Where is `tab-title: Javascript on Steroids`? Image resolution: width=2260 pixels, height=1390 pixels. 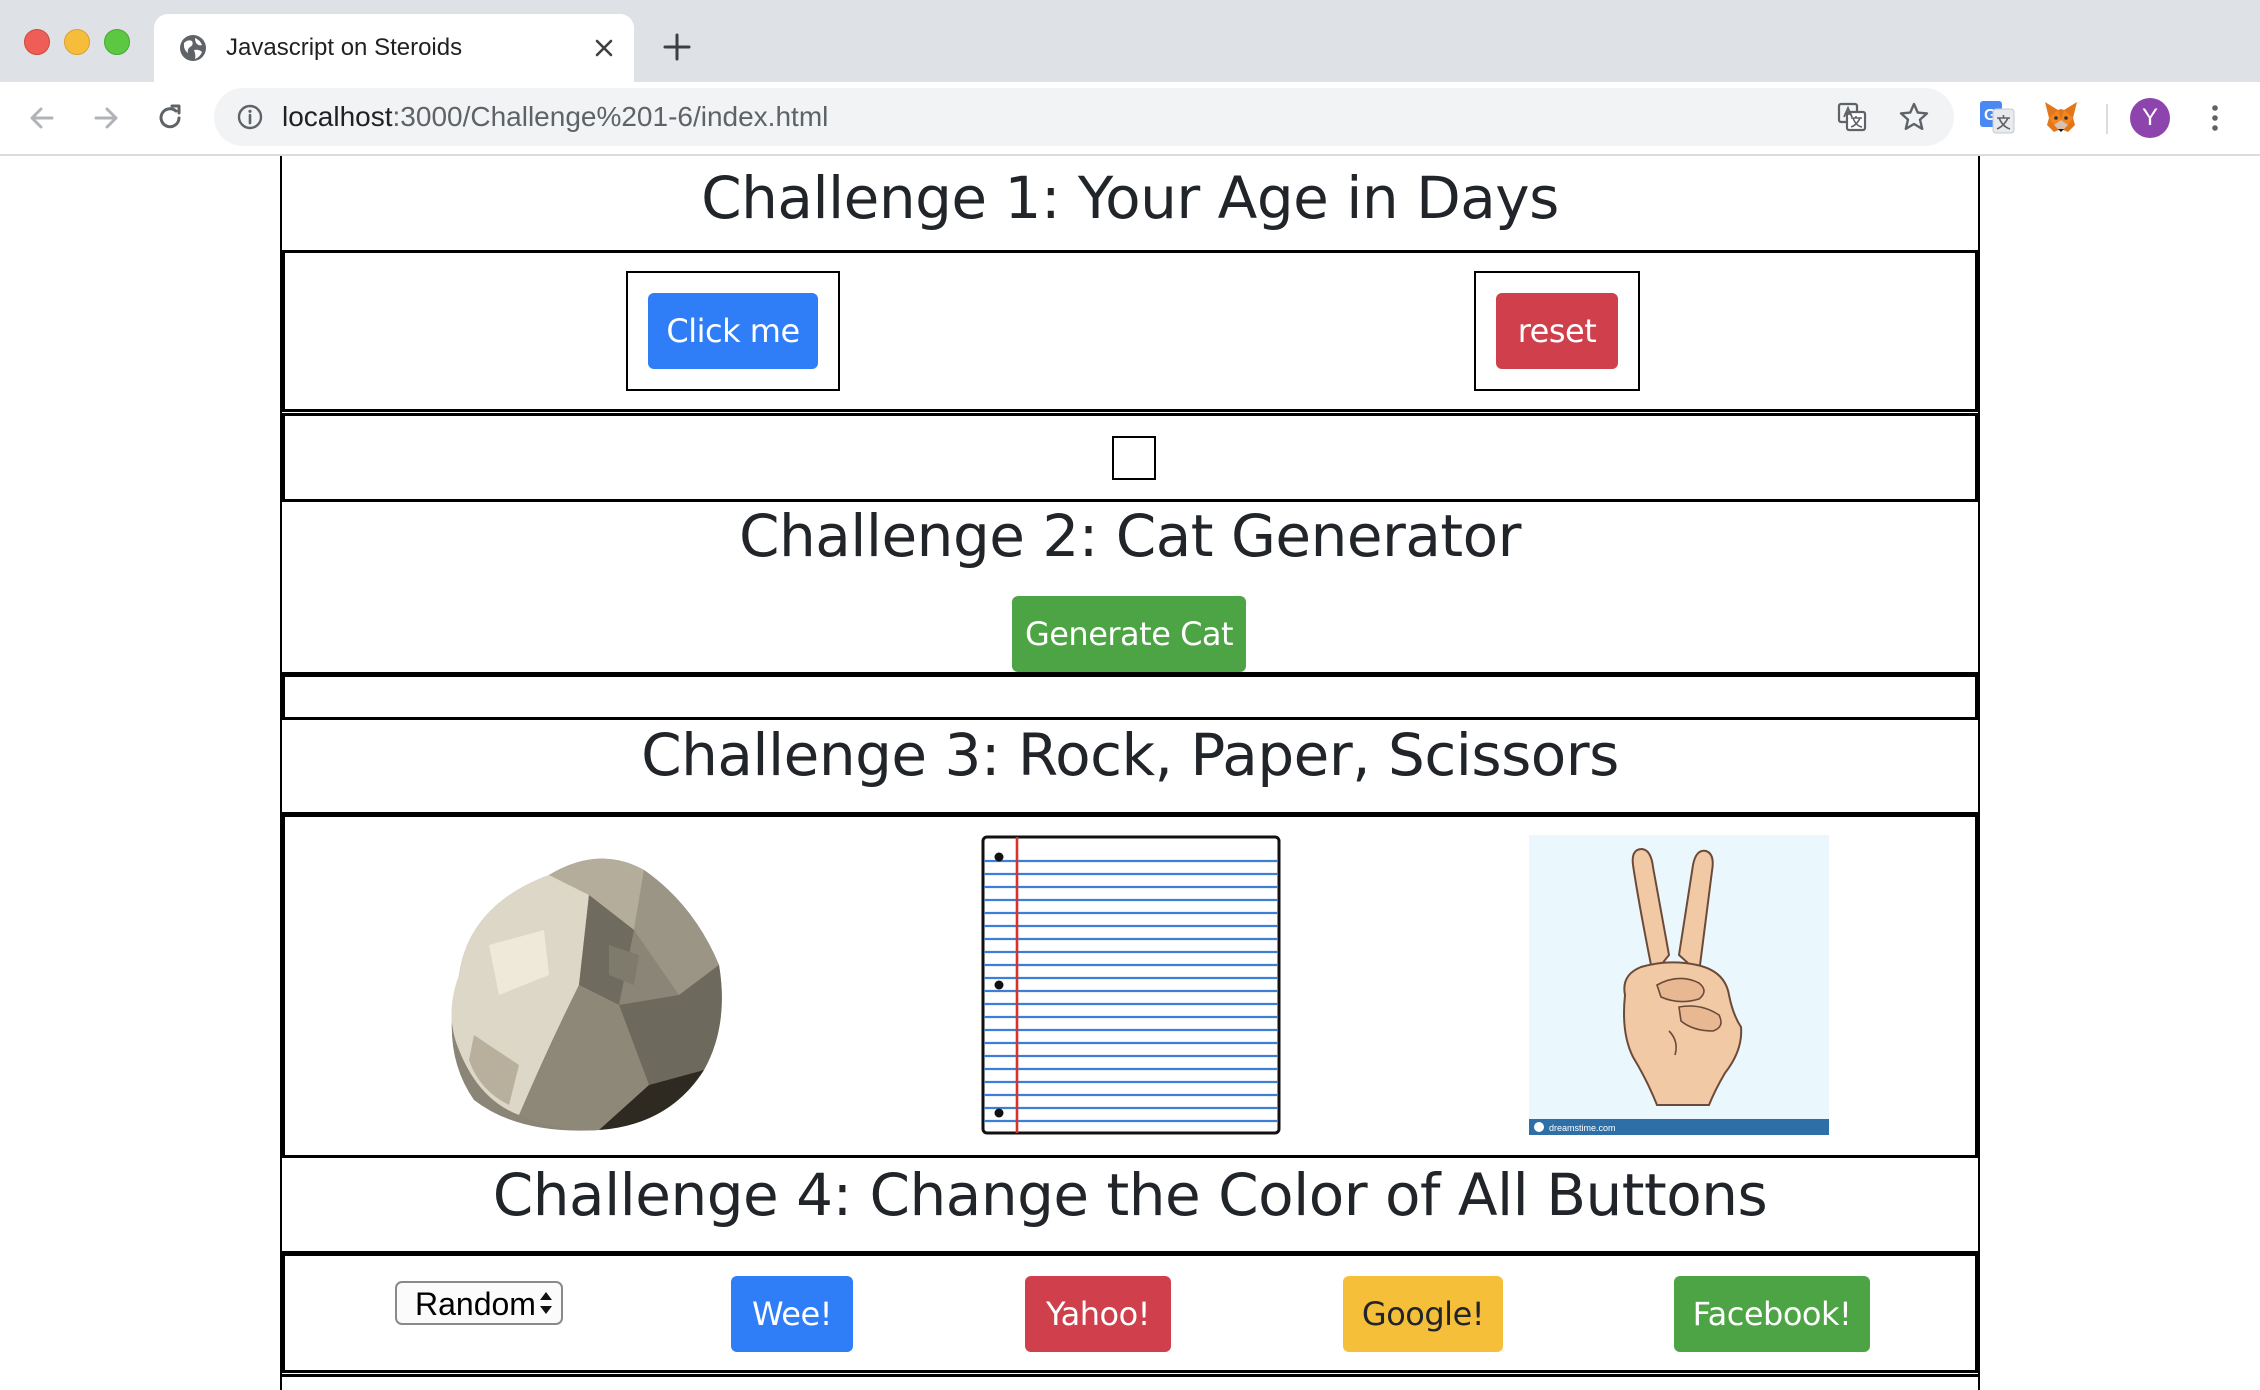 tab-title: Javascript on Steroids is located at coordinates (344, 47).